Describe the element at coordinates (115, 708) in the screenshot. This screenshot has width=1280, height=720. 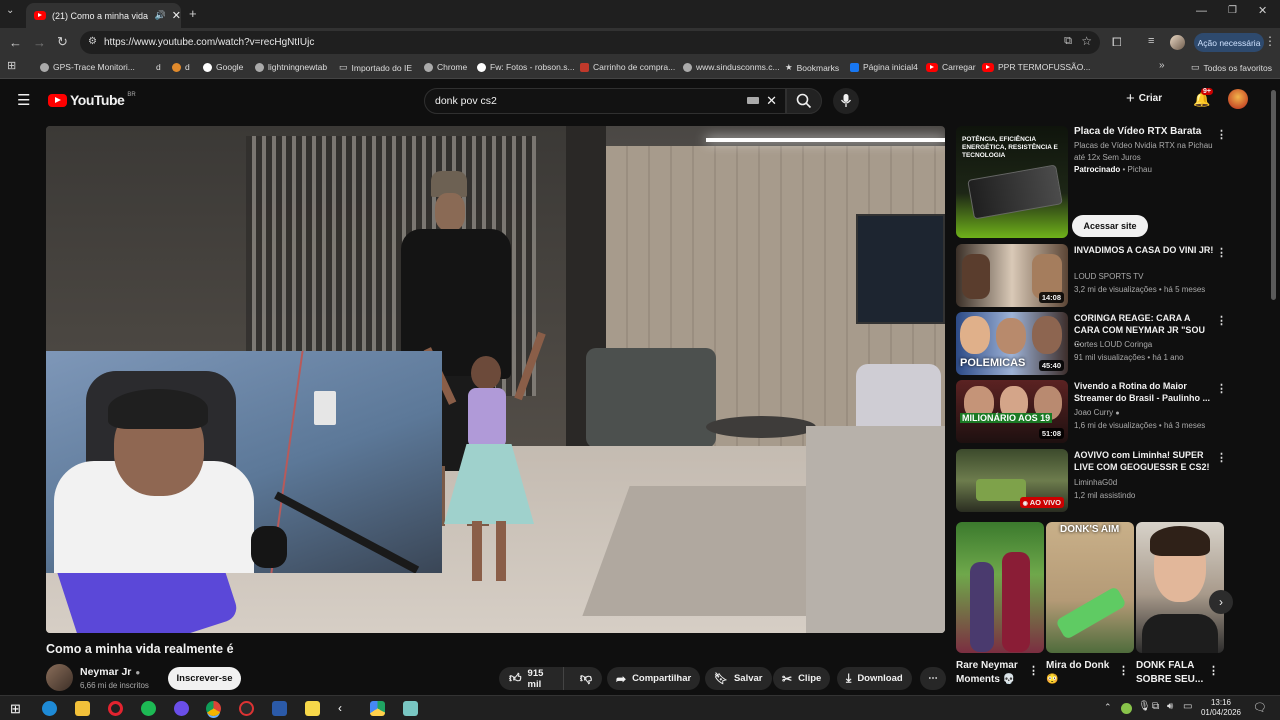
I see `opera-icon` at that location.